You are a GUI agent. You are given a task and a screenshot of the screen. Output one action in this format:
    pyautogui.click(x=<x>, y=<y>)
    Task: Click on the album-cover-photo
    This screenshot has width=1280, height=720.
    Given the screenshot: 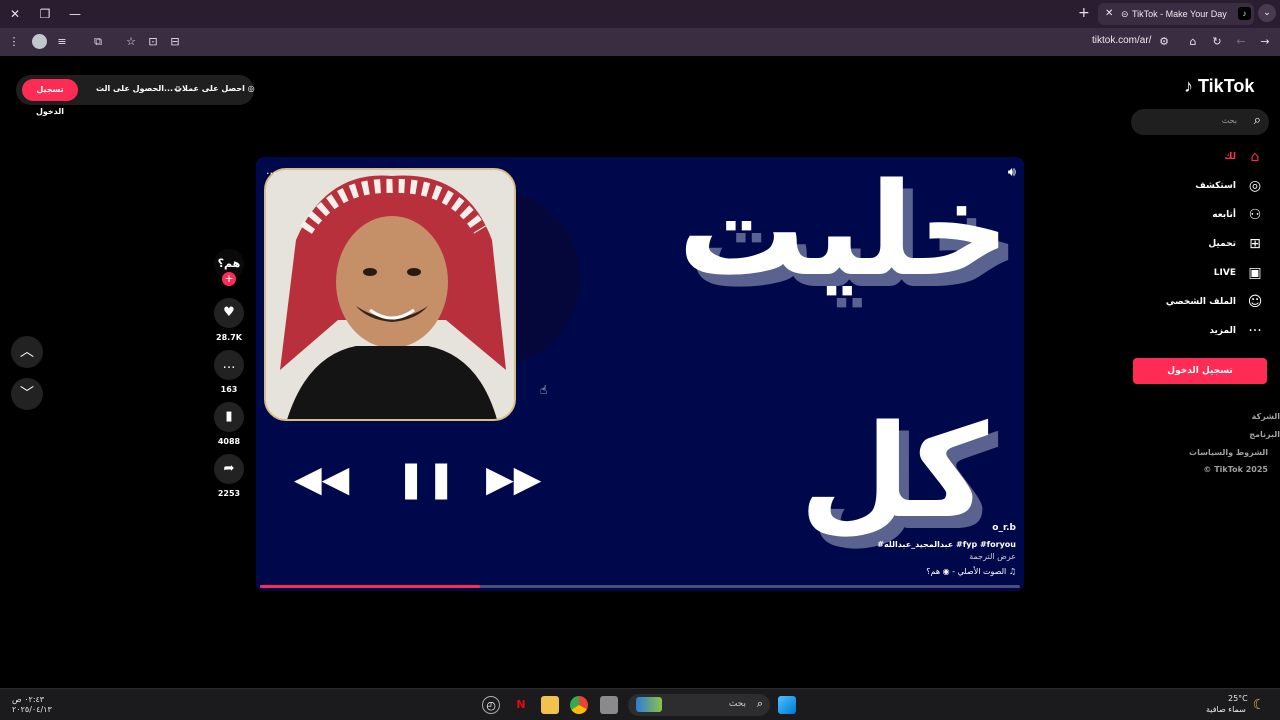 What is the action you would take?
    pyautogui.click(x=390, y=294)
    